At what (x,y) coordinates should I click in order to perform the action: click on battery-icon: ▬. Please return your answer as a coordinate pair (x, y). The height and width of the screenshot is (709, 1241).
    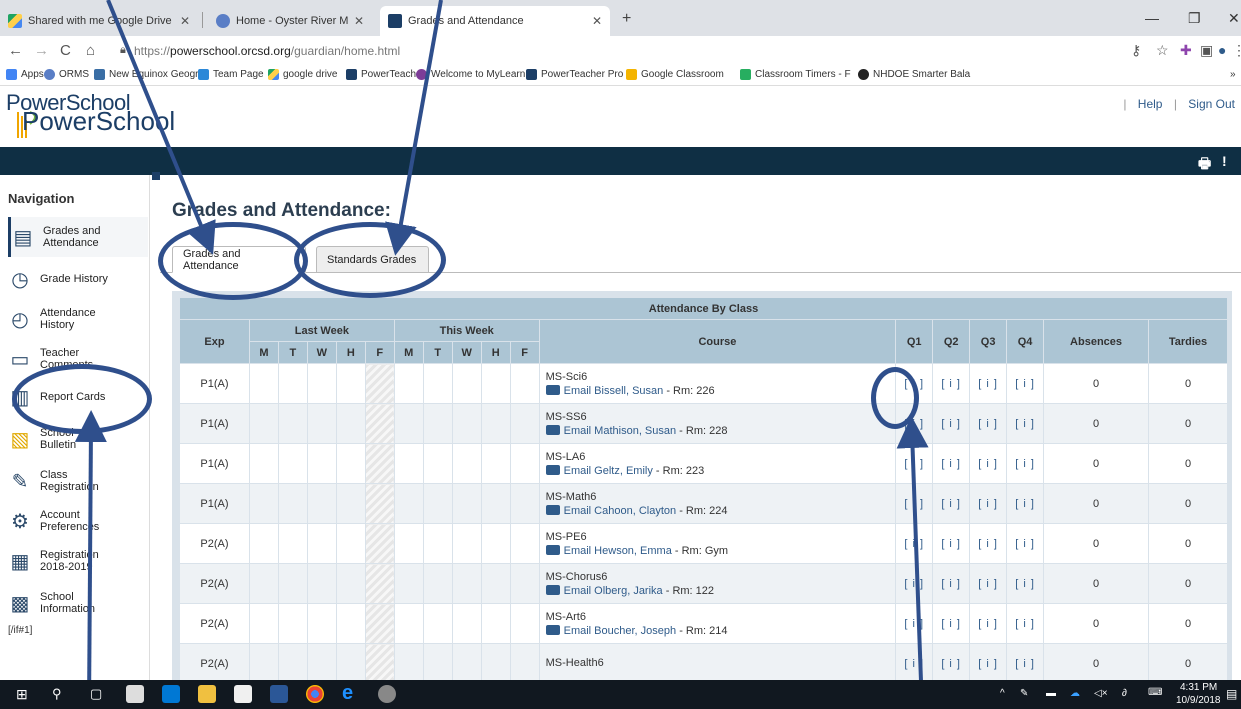
    Looking at the image, I should click on (1051, 693).